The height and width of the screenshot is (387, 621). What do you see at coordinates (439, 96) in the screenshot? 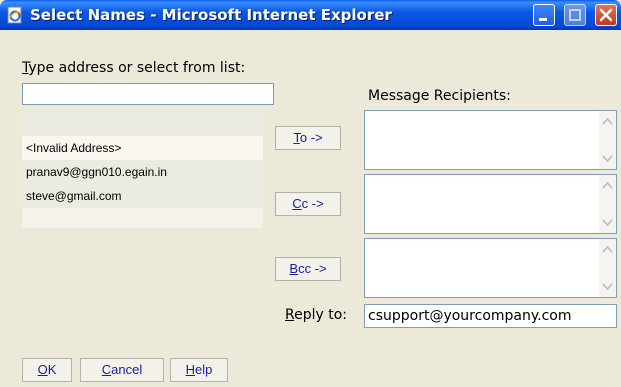
I see `recipients-label: Message Recipients:` at bounding box center [439, 96].